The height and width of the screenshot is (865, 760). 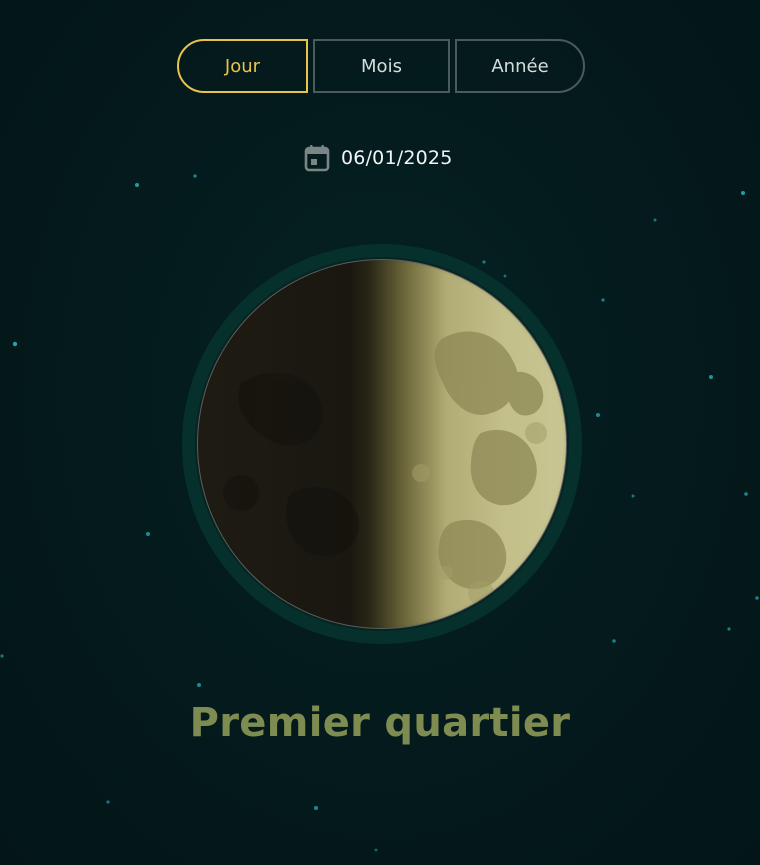 What do you see at coordinates (317, 158) in the screenshot?
I see `calendar-icon` at bounding box center [317, 158].